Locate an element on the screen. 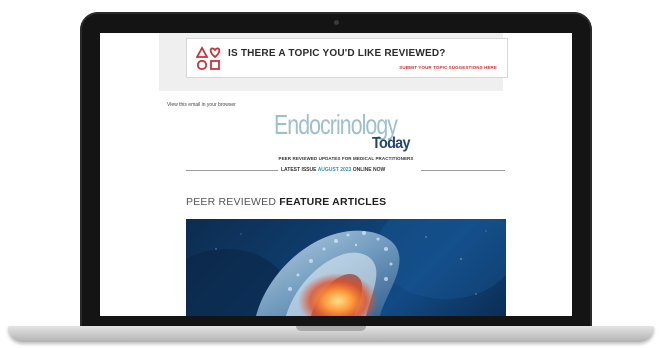  section-heading-bold: FEATURE ARTICLES is located at coordinates (333, 202).